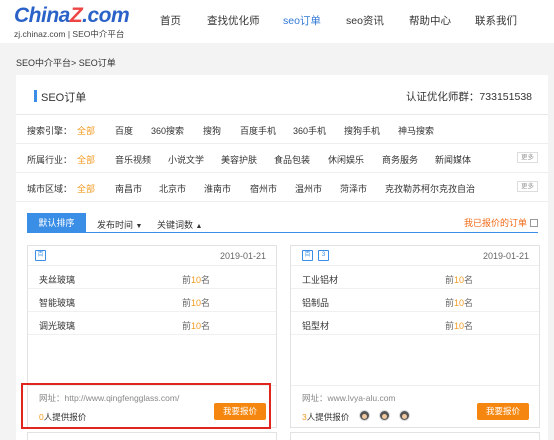 The width and height of the screenshot is (554, 440). Describe the element at coordinates (415, 406) in the screenshot. I see `card-footer: 网址：www.lvya-alu.com 3人提供报价 我要报价` at that location.